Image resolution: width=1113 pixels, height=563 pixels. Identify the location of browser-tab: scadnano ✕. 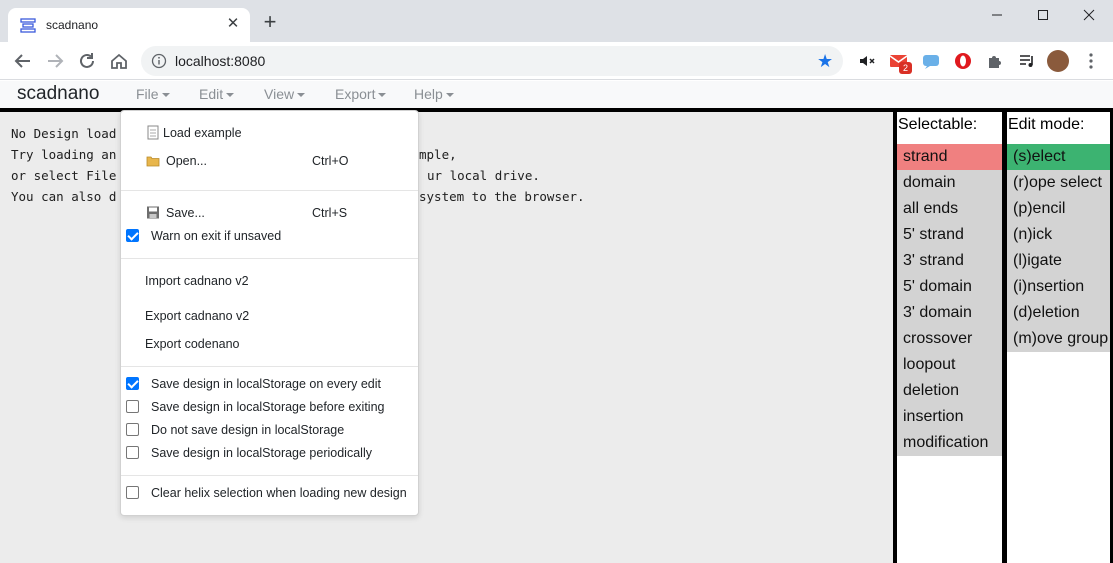
(129, 25).